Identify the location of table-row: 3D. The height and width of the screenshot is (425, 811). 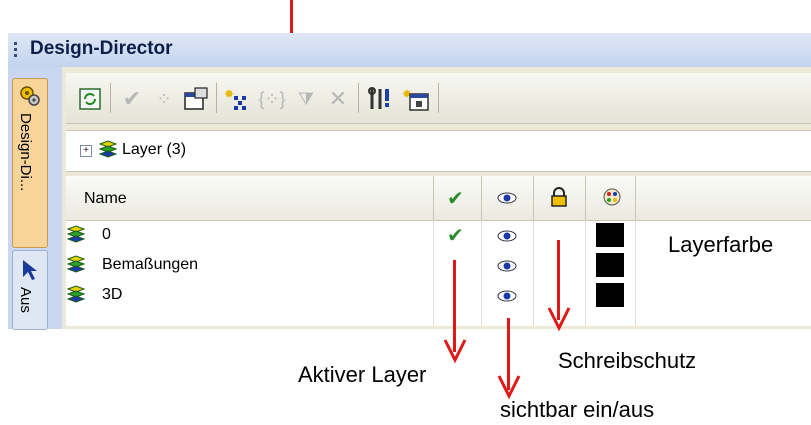
(438, 295).